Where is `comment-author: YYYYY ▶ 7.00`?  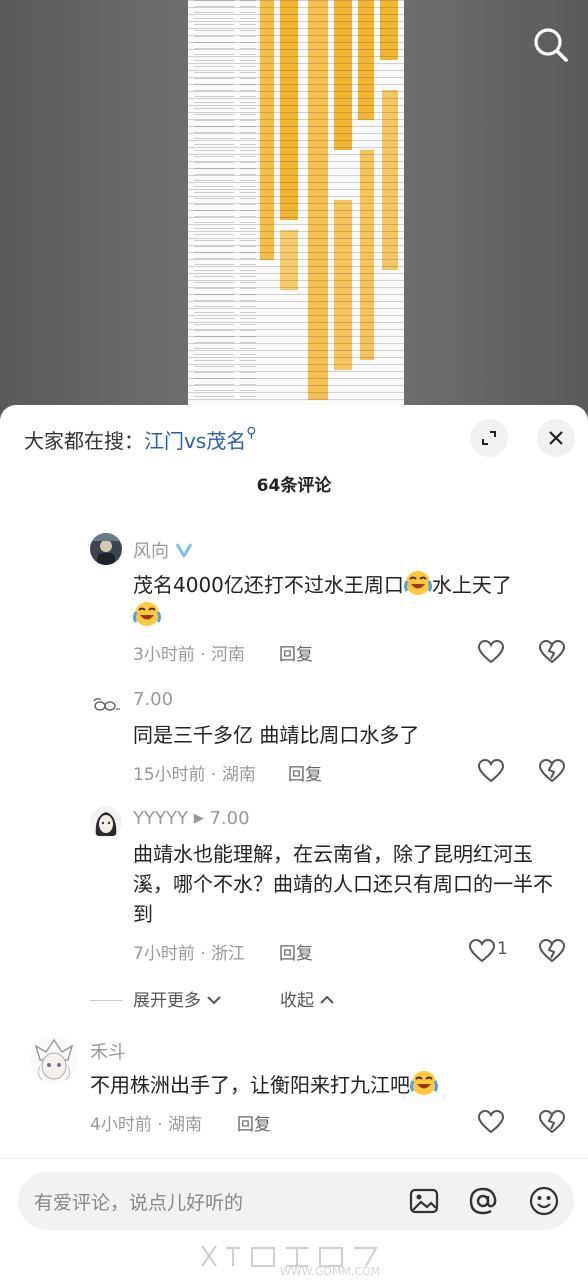 comment-author: YYYYY ▶ 7.00 is located at coordinates (191, 818).